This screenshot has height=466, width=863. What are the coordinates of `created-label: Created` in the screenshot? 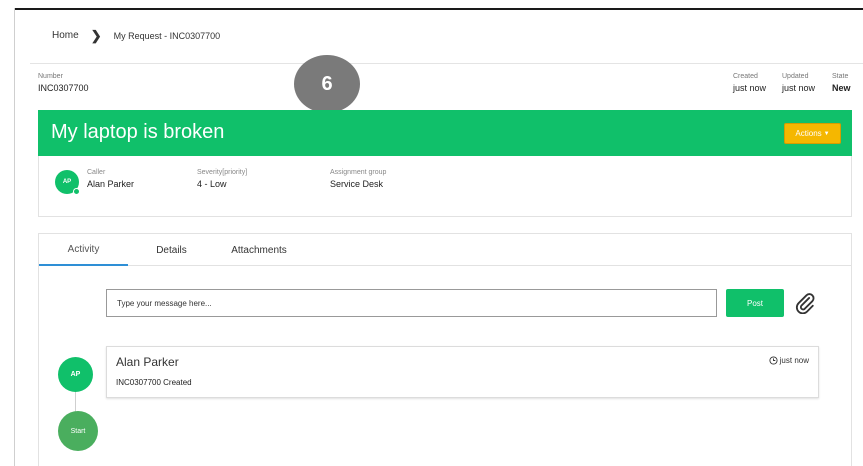 It's located at (745, 76).